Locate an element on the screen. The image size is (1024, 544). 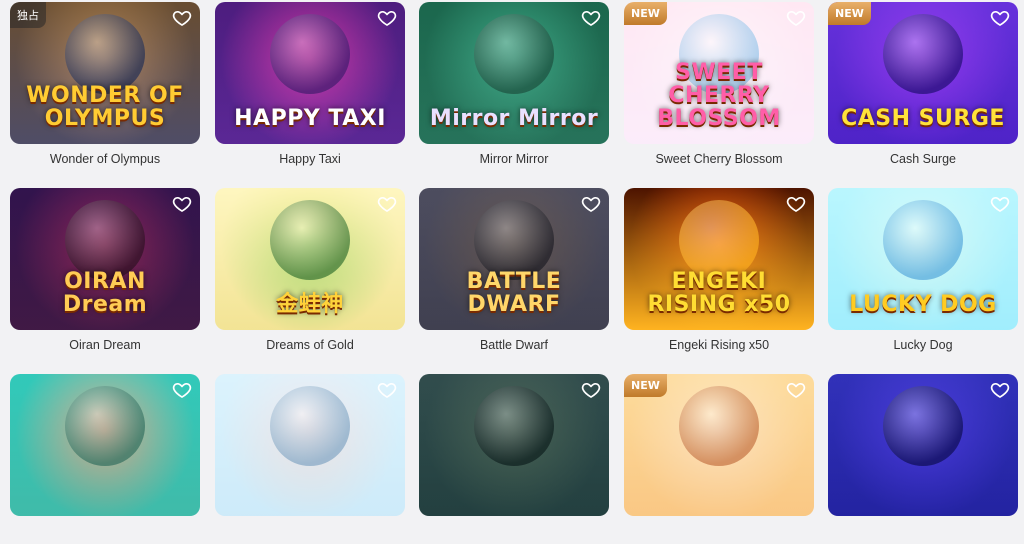
game-logo: HAPPY TAXI is located at coordinates (310, 118).